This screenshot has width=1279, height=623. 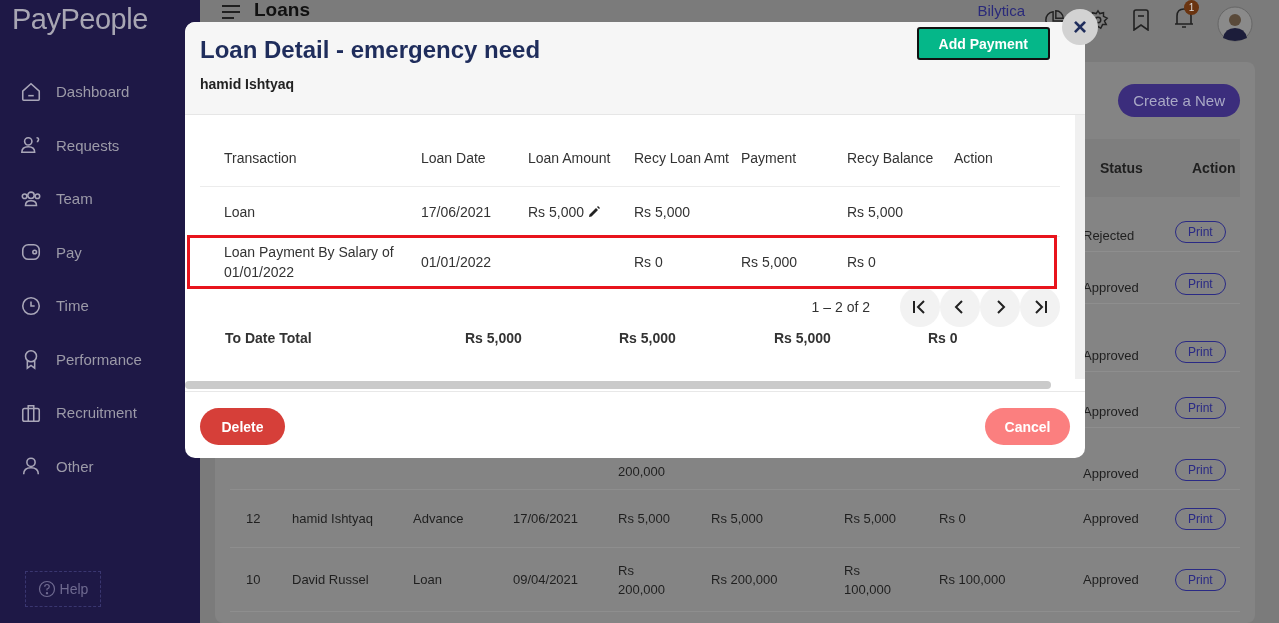 I want to click on column-header: Transaction, so click(x=260, y=158).